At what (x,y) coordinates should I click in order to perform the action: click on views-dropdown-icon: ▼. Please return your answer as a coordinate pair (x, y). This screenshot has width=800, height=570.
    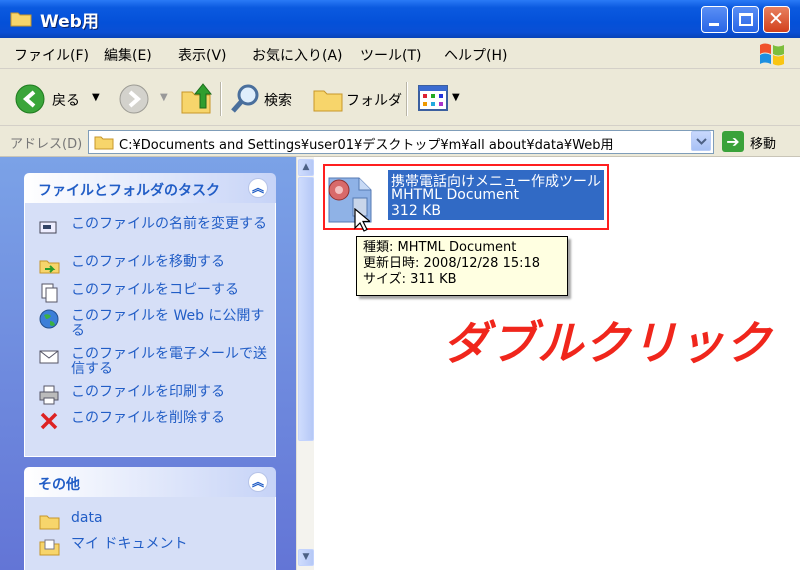
    Looking at the image, I should click on (456, 97).